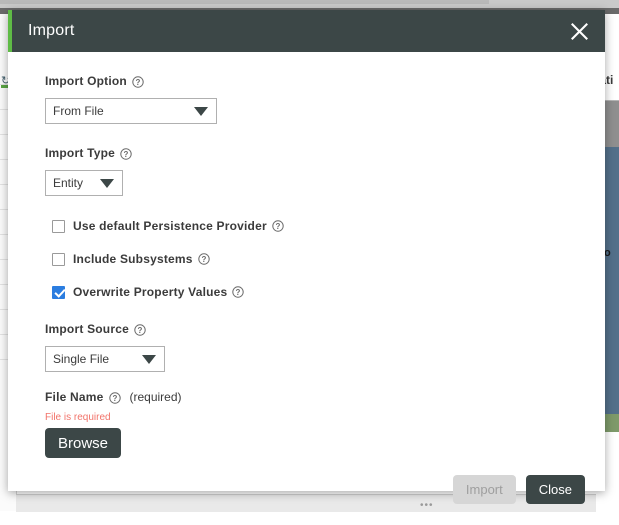 The height and width of the screenshot is (525, 619). What do you see at coordinates (81, 359) in the screenshot?
I see `import-source-value: Single File` at bounding box center [81, 359].